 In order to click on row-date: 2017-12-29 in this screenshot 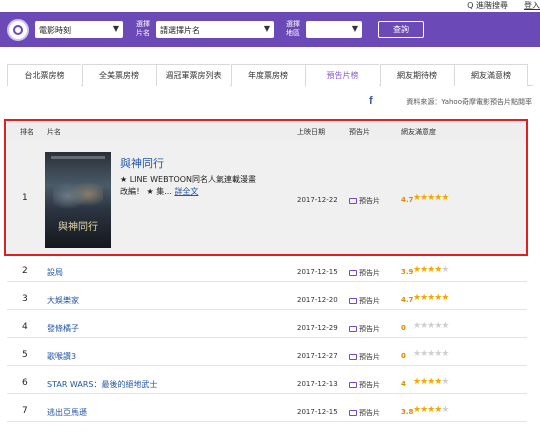, I will do `click(317, 328)`.